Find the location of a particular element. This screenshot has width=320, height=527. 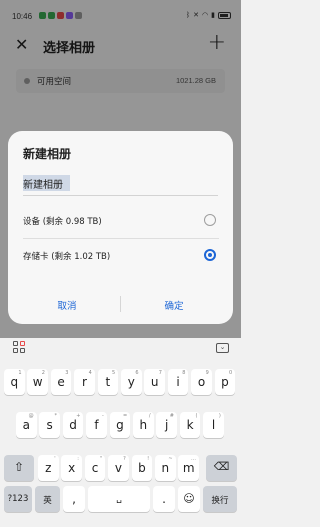

key-l: l) is located at coordinates (213, 425).